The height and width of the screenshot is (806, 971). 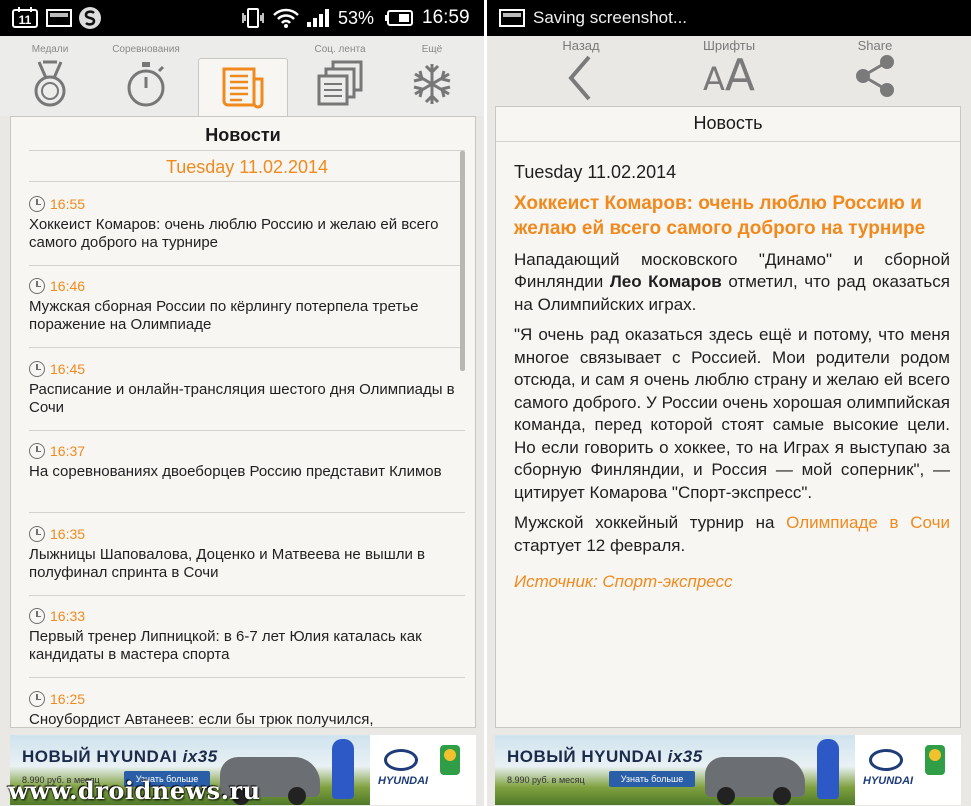 What do you see at coordinates (875, 45) in the screenshot?
I see `share-label: Share` at bounding box center [875, 45].